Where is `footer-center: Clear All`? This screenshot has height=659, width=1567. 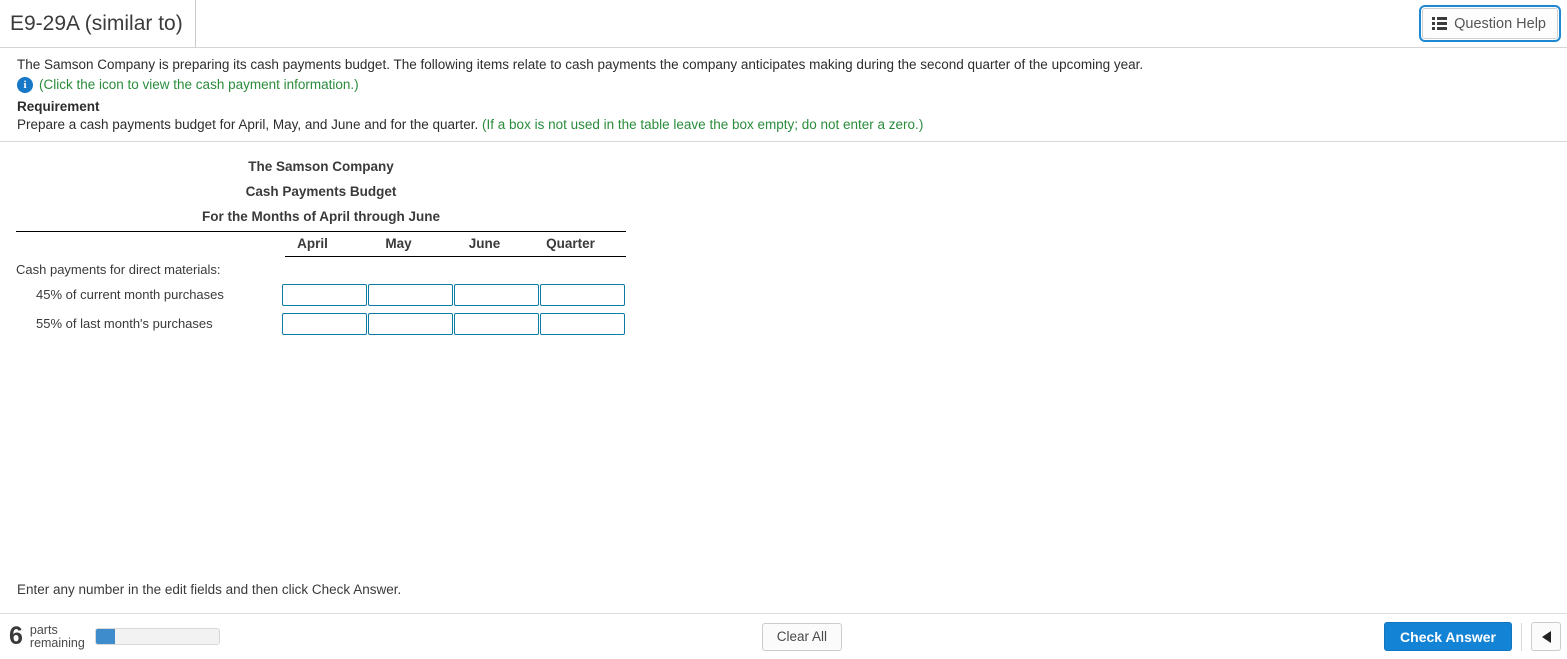
footer-center: Clear All is located at coordinates (802, 636).